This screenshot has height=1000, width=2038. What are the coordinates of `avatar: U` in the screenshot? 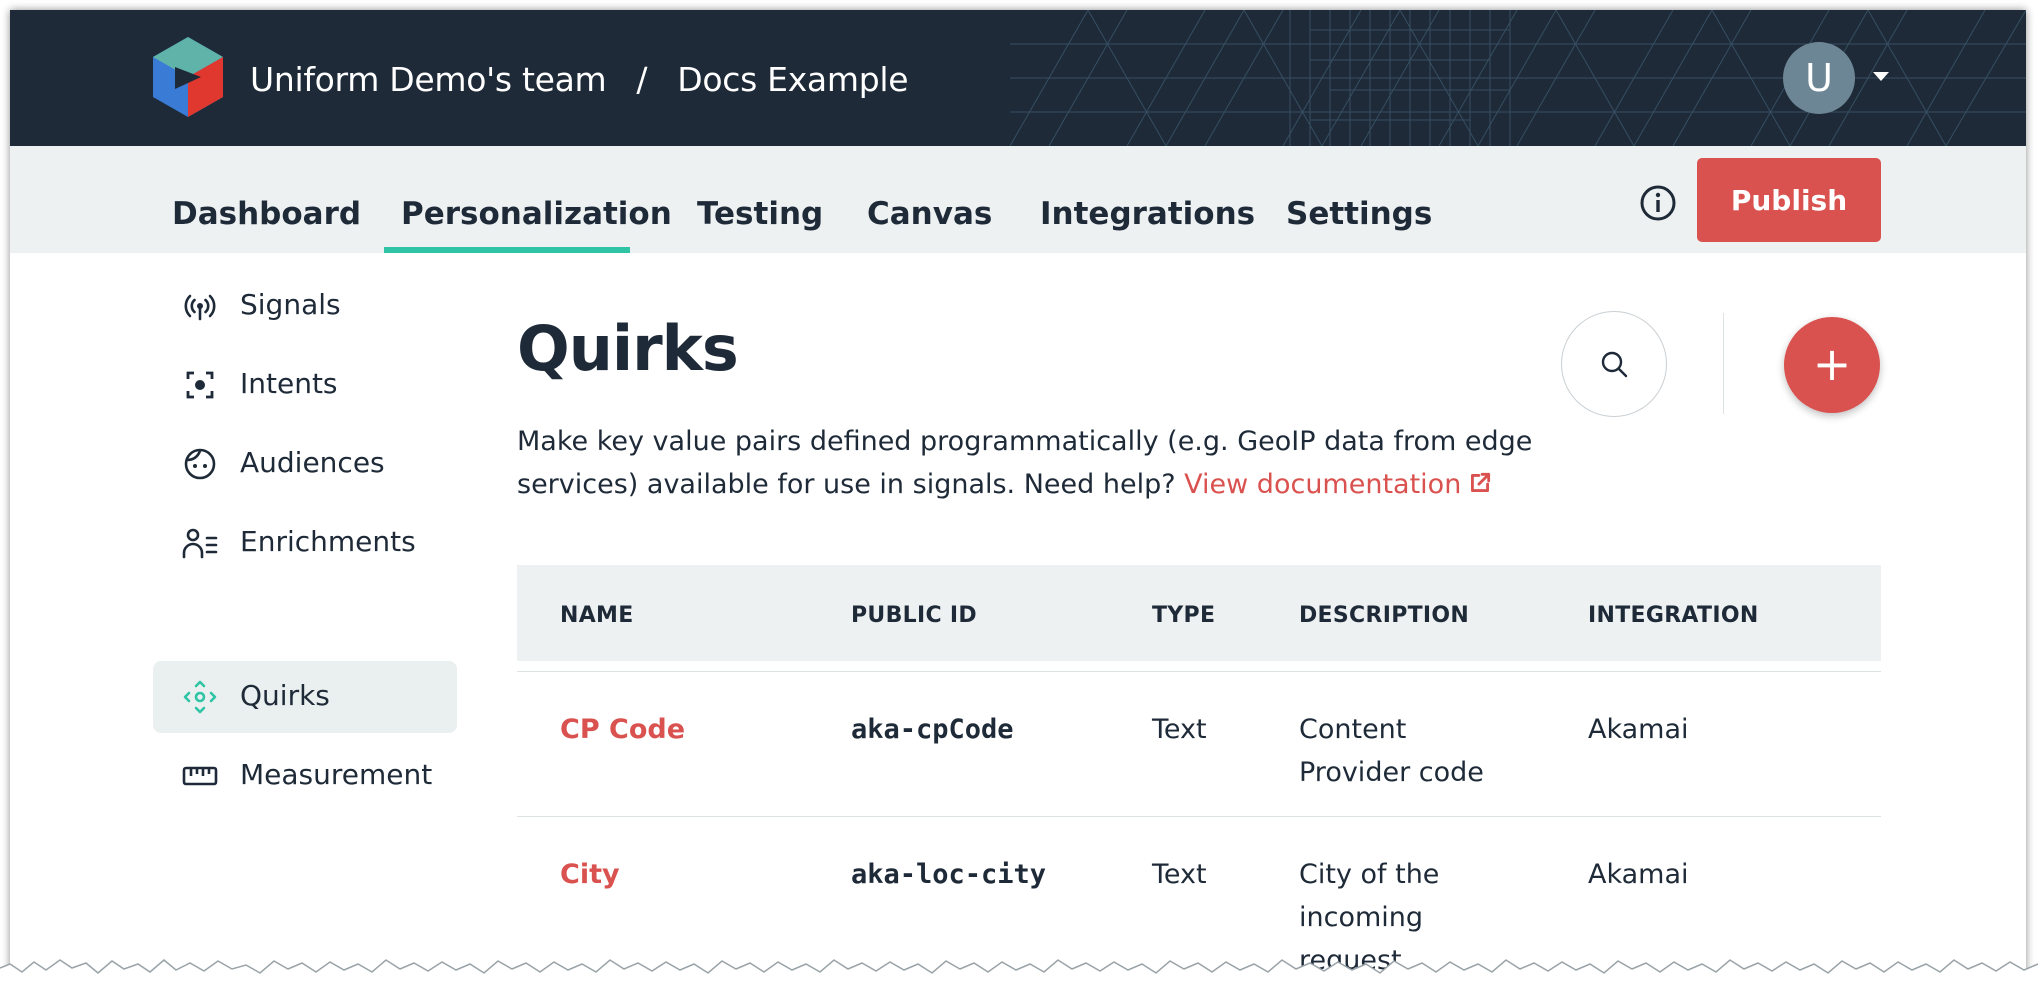 It's located at (1819, 78).